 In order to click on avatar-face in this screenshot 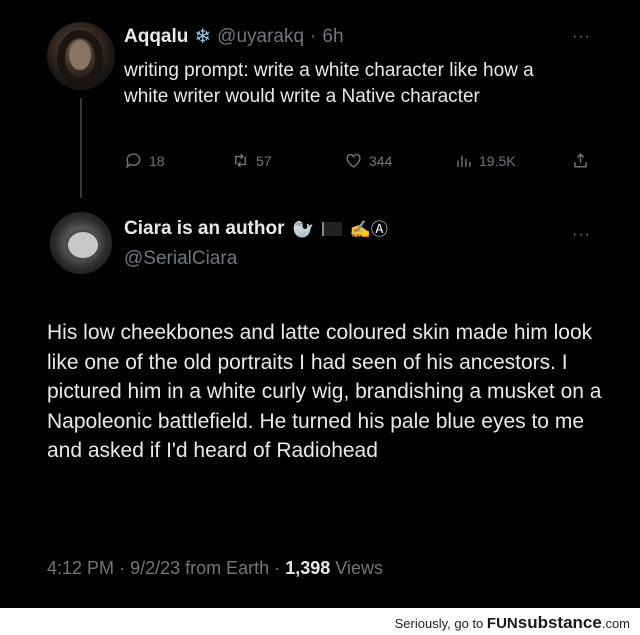, I will do `click(80, 55)`.